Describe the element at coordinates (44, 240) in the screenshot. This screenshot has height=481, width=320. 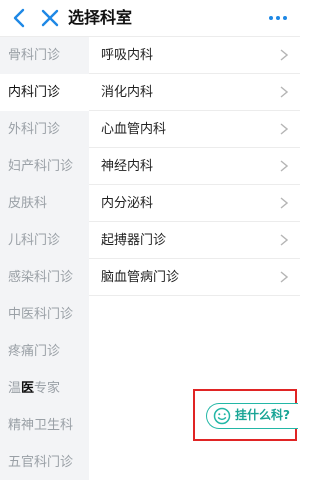
I see `sidebar-item-pediatrics: 儿科门诊` at that location.